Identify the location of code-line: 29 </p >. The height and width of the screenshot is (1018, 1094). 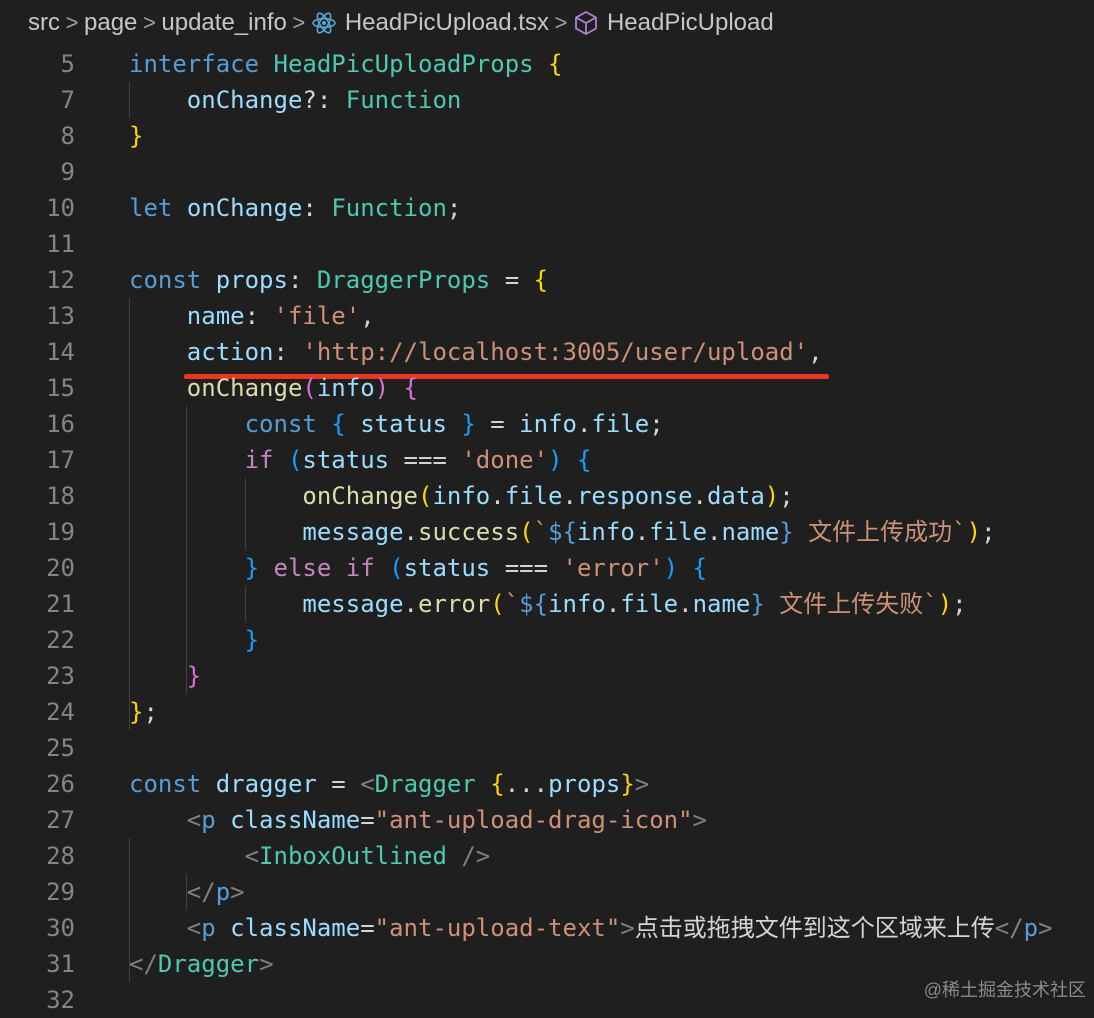
(547, 892).